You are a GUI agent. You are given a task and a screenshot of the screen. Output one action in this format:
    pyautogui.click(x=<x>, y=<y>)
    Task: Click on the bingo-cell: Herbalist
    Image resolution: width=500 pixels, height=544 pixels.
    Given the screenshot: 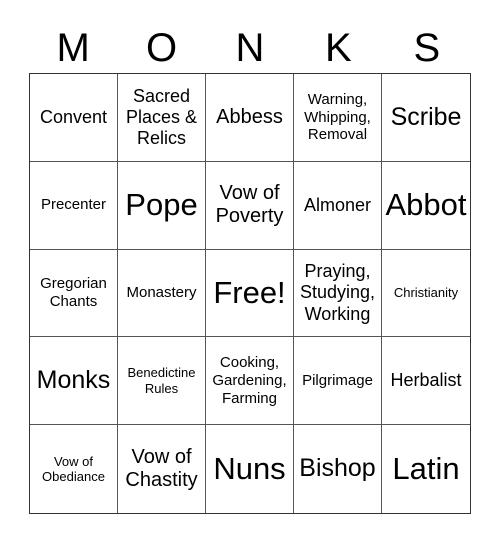 What is the action you would take?
    pyautogui.click(x=426, y=381)
    